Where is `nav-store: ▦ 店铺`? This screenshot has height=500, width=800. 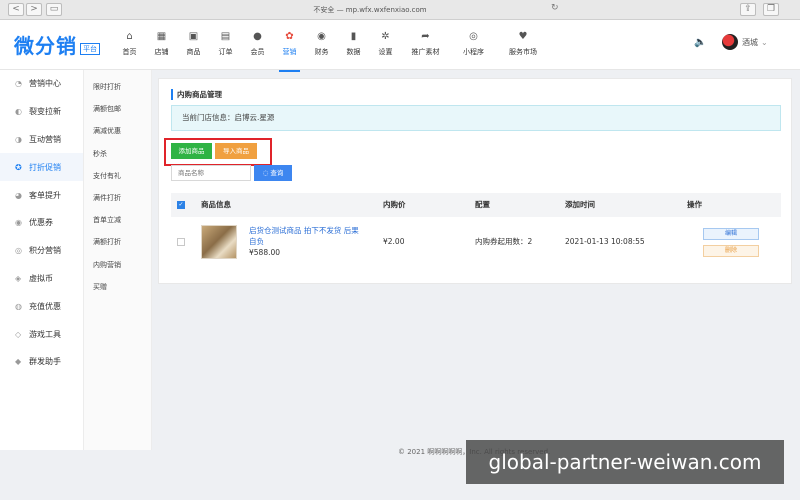
nav-store: ▦ 店铺 is located at coordinates (161, 47).